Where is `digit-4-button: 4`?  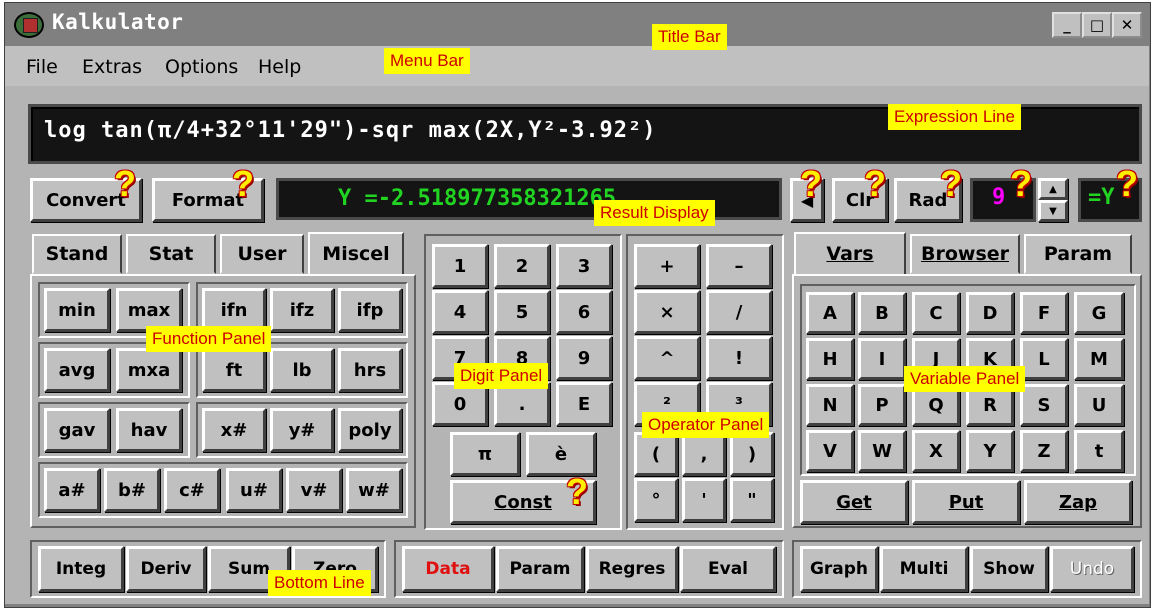
digit-4-button: 4 is located at coordinates (460, 312).